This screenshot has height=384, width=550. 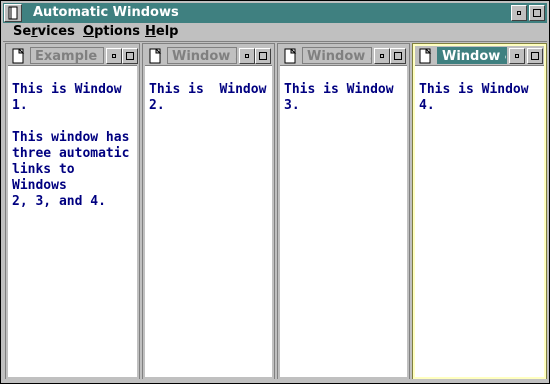 What do you see at coordinates (472, 55) in the screenshot?
I see `subwindow-title: Window 4` at bounding box center [472, 55].